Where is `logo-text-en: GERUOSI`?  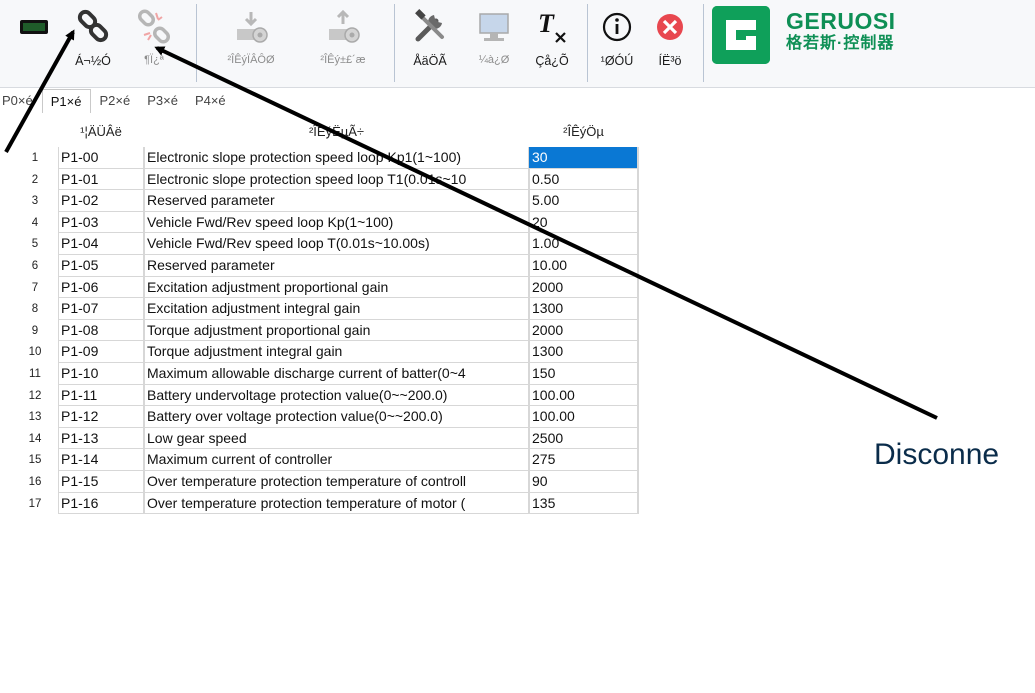 logo-text-en: GERUOSI is located at coordinates (841, 21).